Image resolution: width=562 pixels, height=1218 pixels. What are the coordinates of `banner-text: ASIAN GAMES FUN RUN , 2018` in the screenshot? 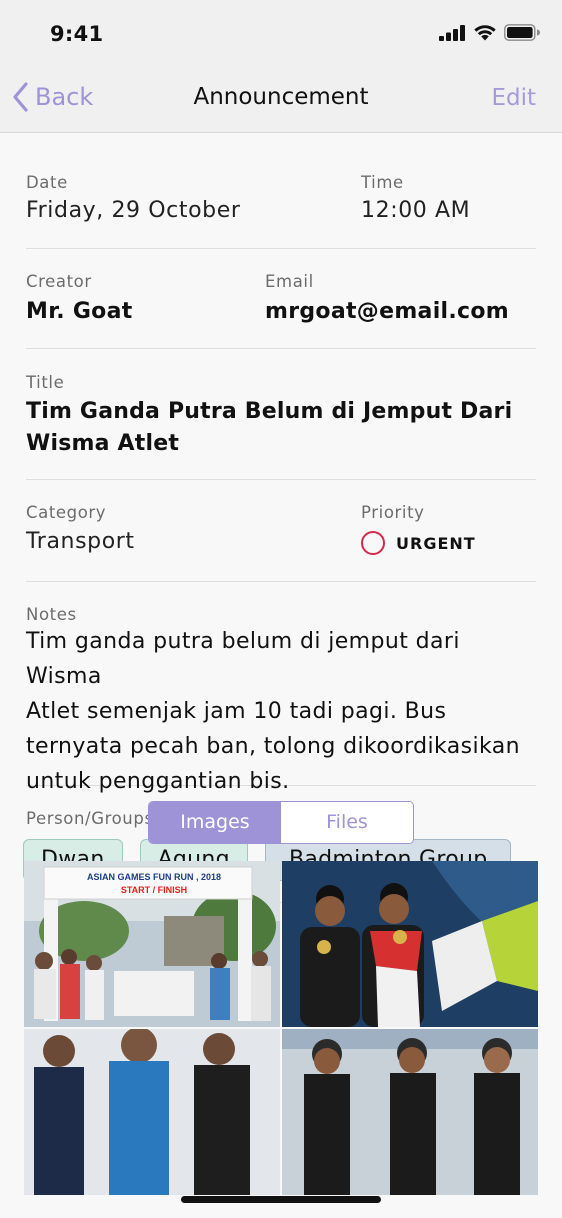 It's located at (154, 877).